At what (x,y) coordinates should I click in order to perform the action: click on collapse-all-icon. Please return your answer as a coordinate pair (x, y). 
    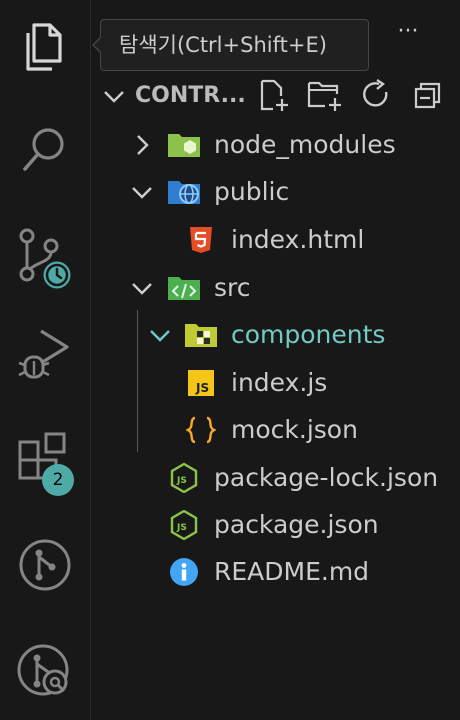
    Looking at the image, I should click on (428, 97).